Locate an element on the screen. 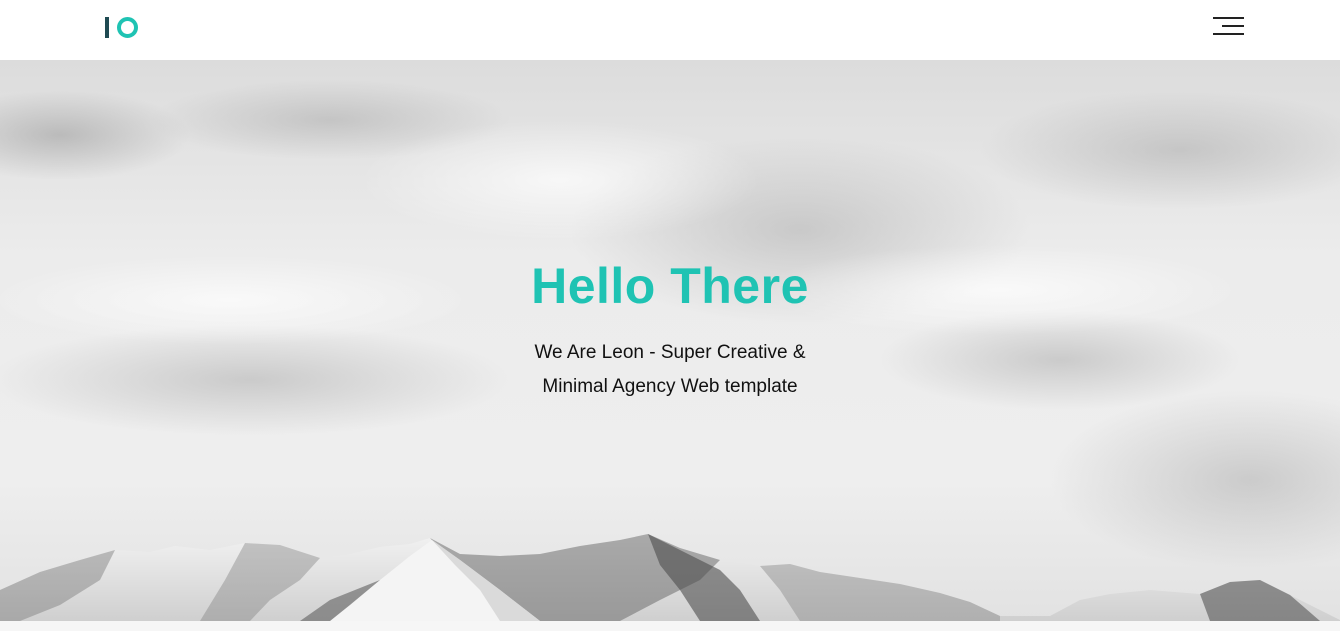 The width and height of the screenshot is (1340, 631). hero-title: Hello There is located at coordinates (670, 286).